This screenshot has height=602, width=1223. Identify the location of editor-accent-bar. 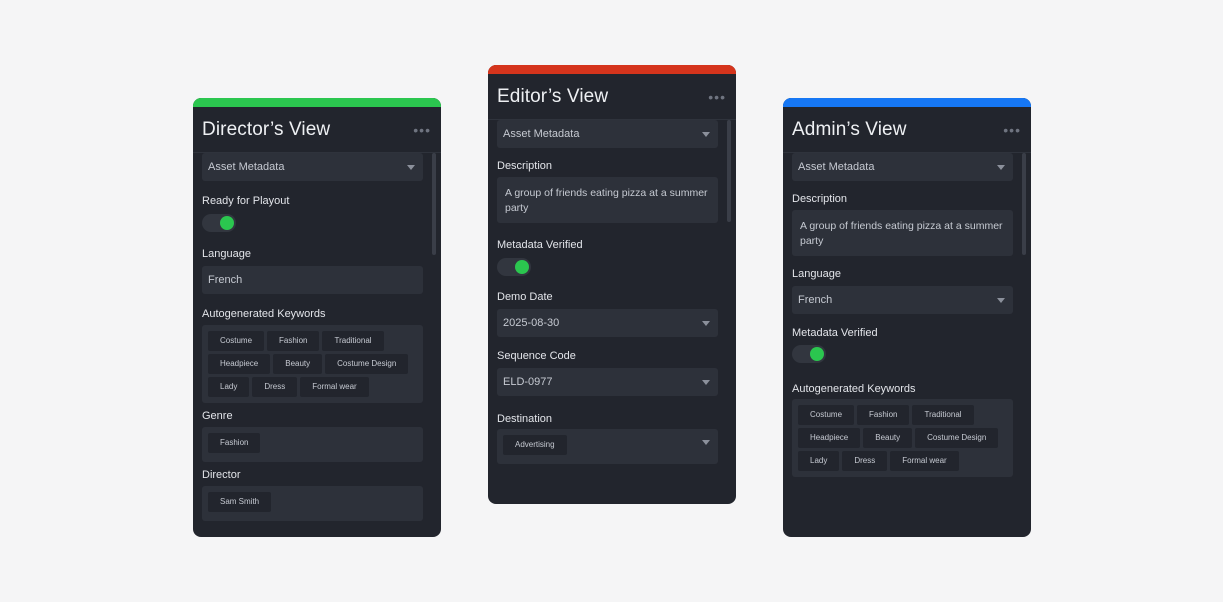
(612, 69).